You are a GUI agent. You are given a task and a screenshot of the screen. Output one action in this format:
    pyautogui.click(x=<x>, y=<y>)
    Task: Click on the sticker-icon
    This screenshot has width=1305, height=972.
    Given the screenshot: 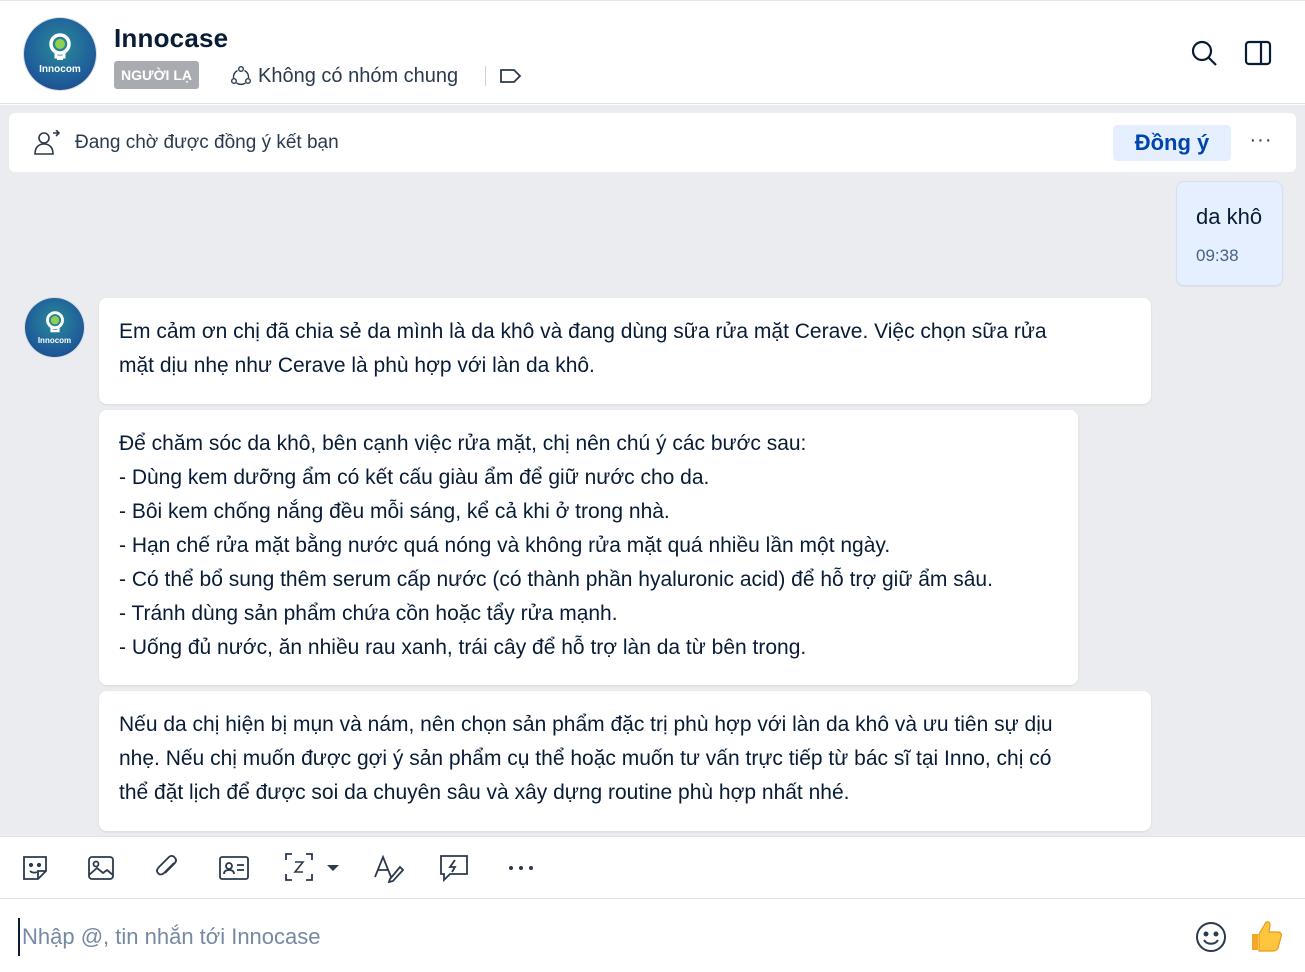 What is the action you would take?
    pyautogui.click(x=35, y=868)
    